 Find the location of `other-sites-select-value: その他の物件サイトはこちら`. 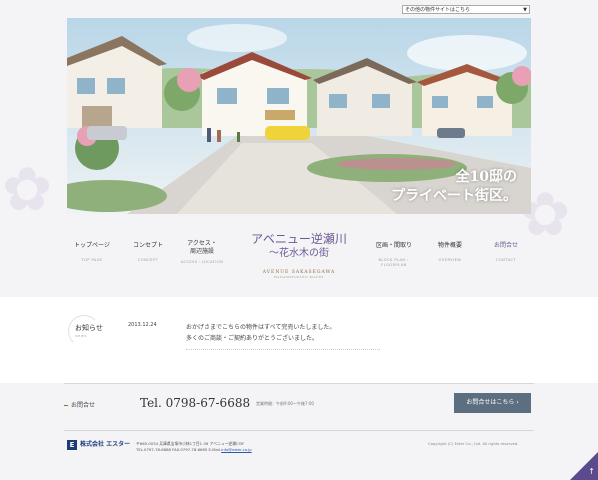

other-sites-select-value: その他の物件サイトはこちら is located at coordinates (438, 10).